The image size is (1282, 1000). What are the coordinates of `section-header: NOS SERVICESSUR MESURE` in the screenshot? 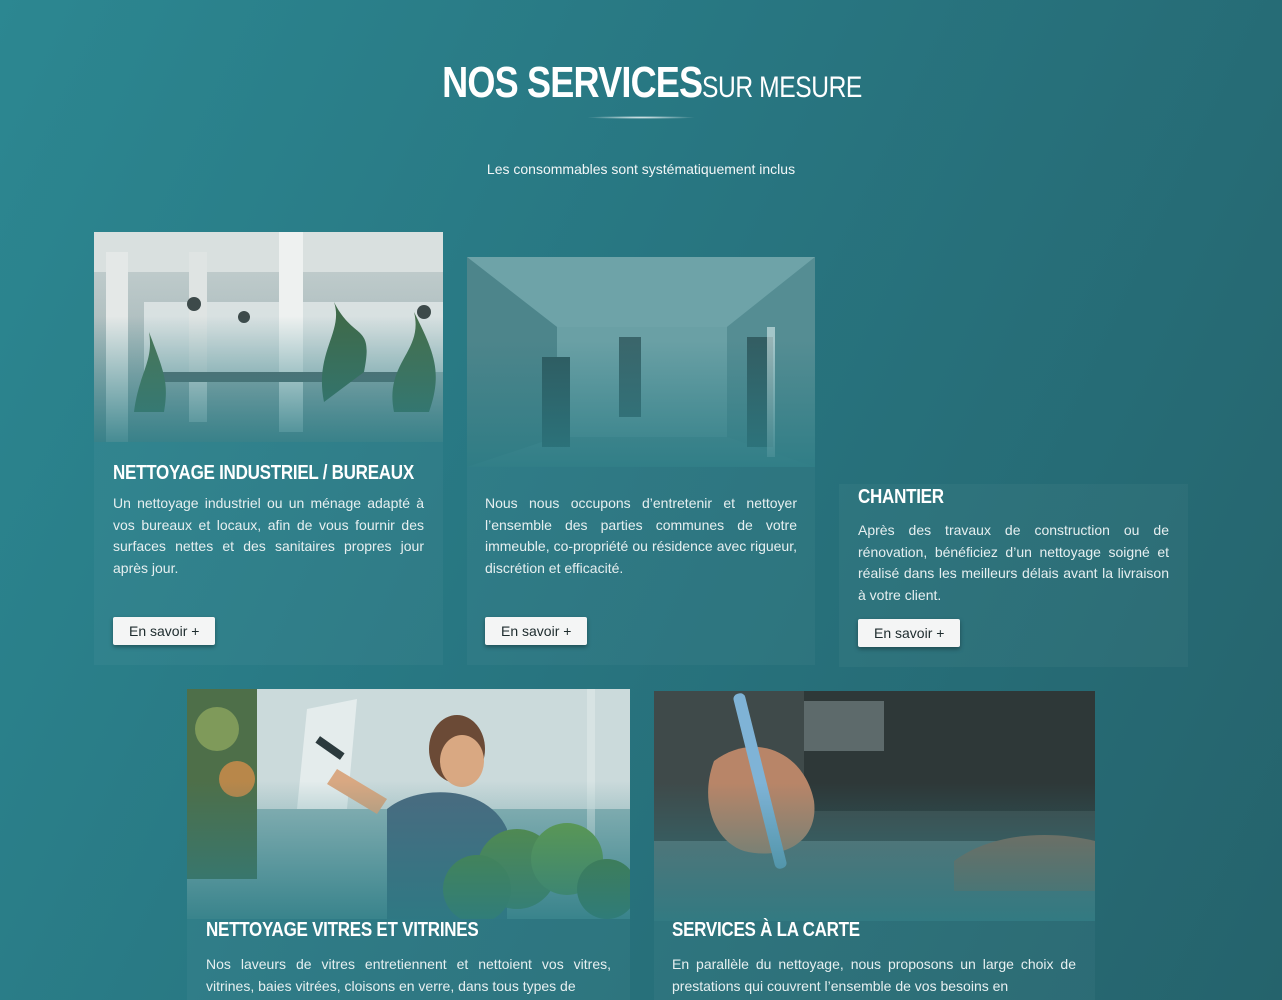 It's located at (641, 88).